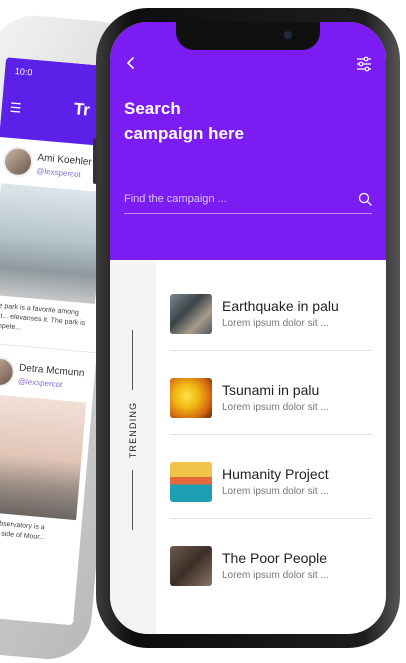 This screenshot has width=406, height=663. I want to click on menu-icon: ☰, so click(16, 107).